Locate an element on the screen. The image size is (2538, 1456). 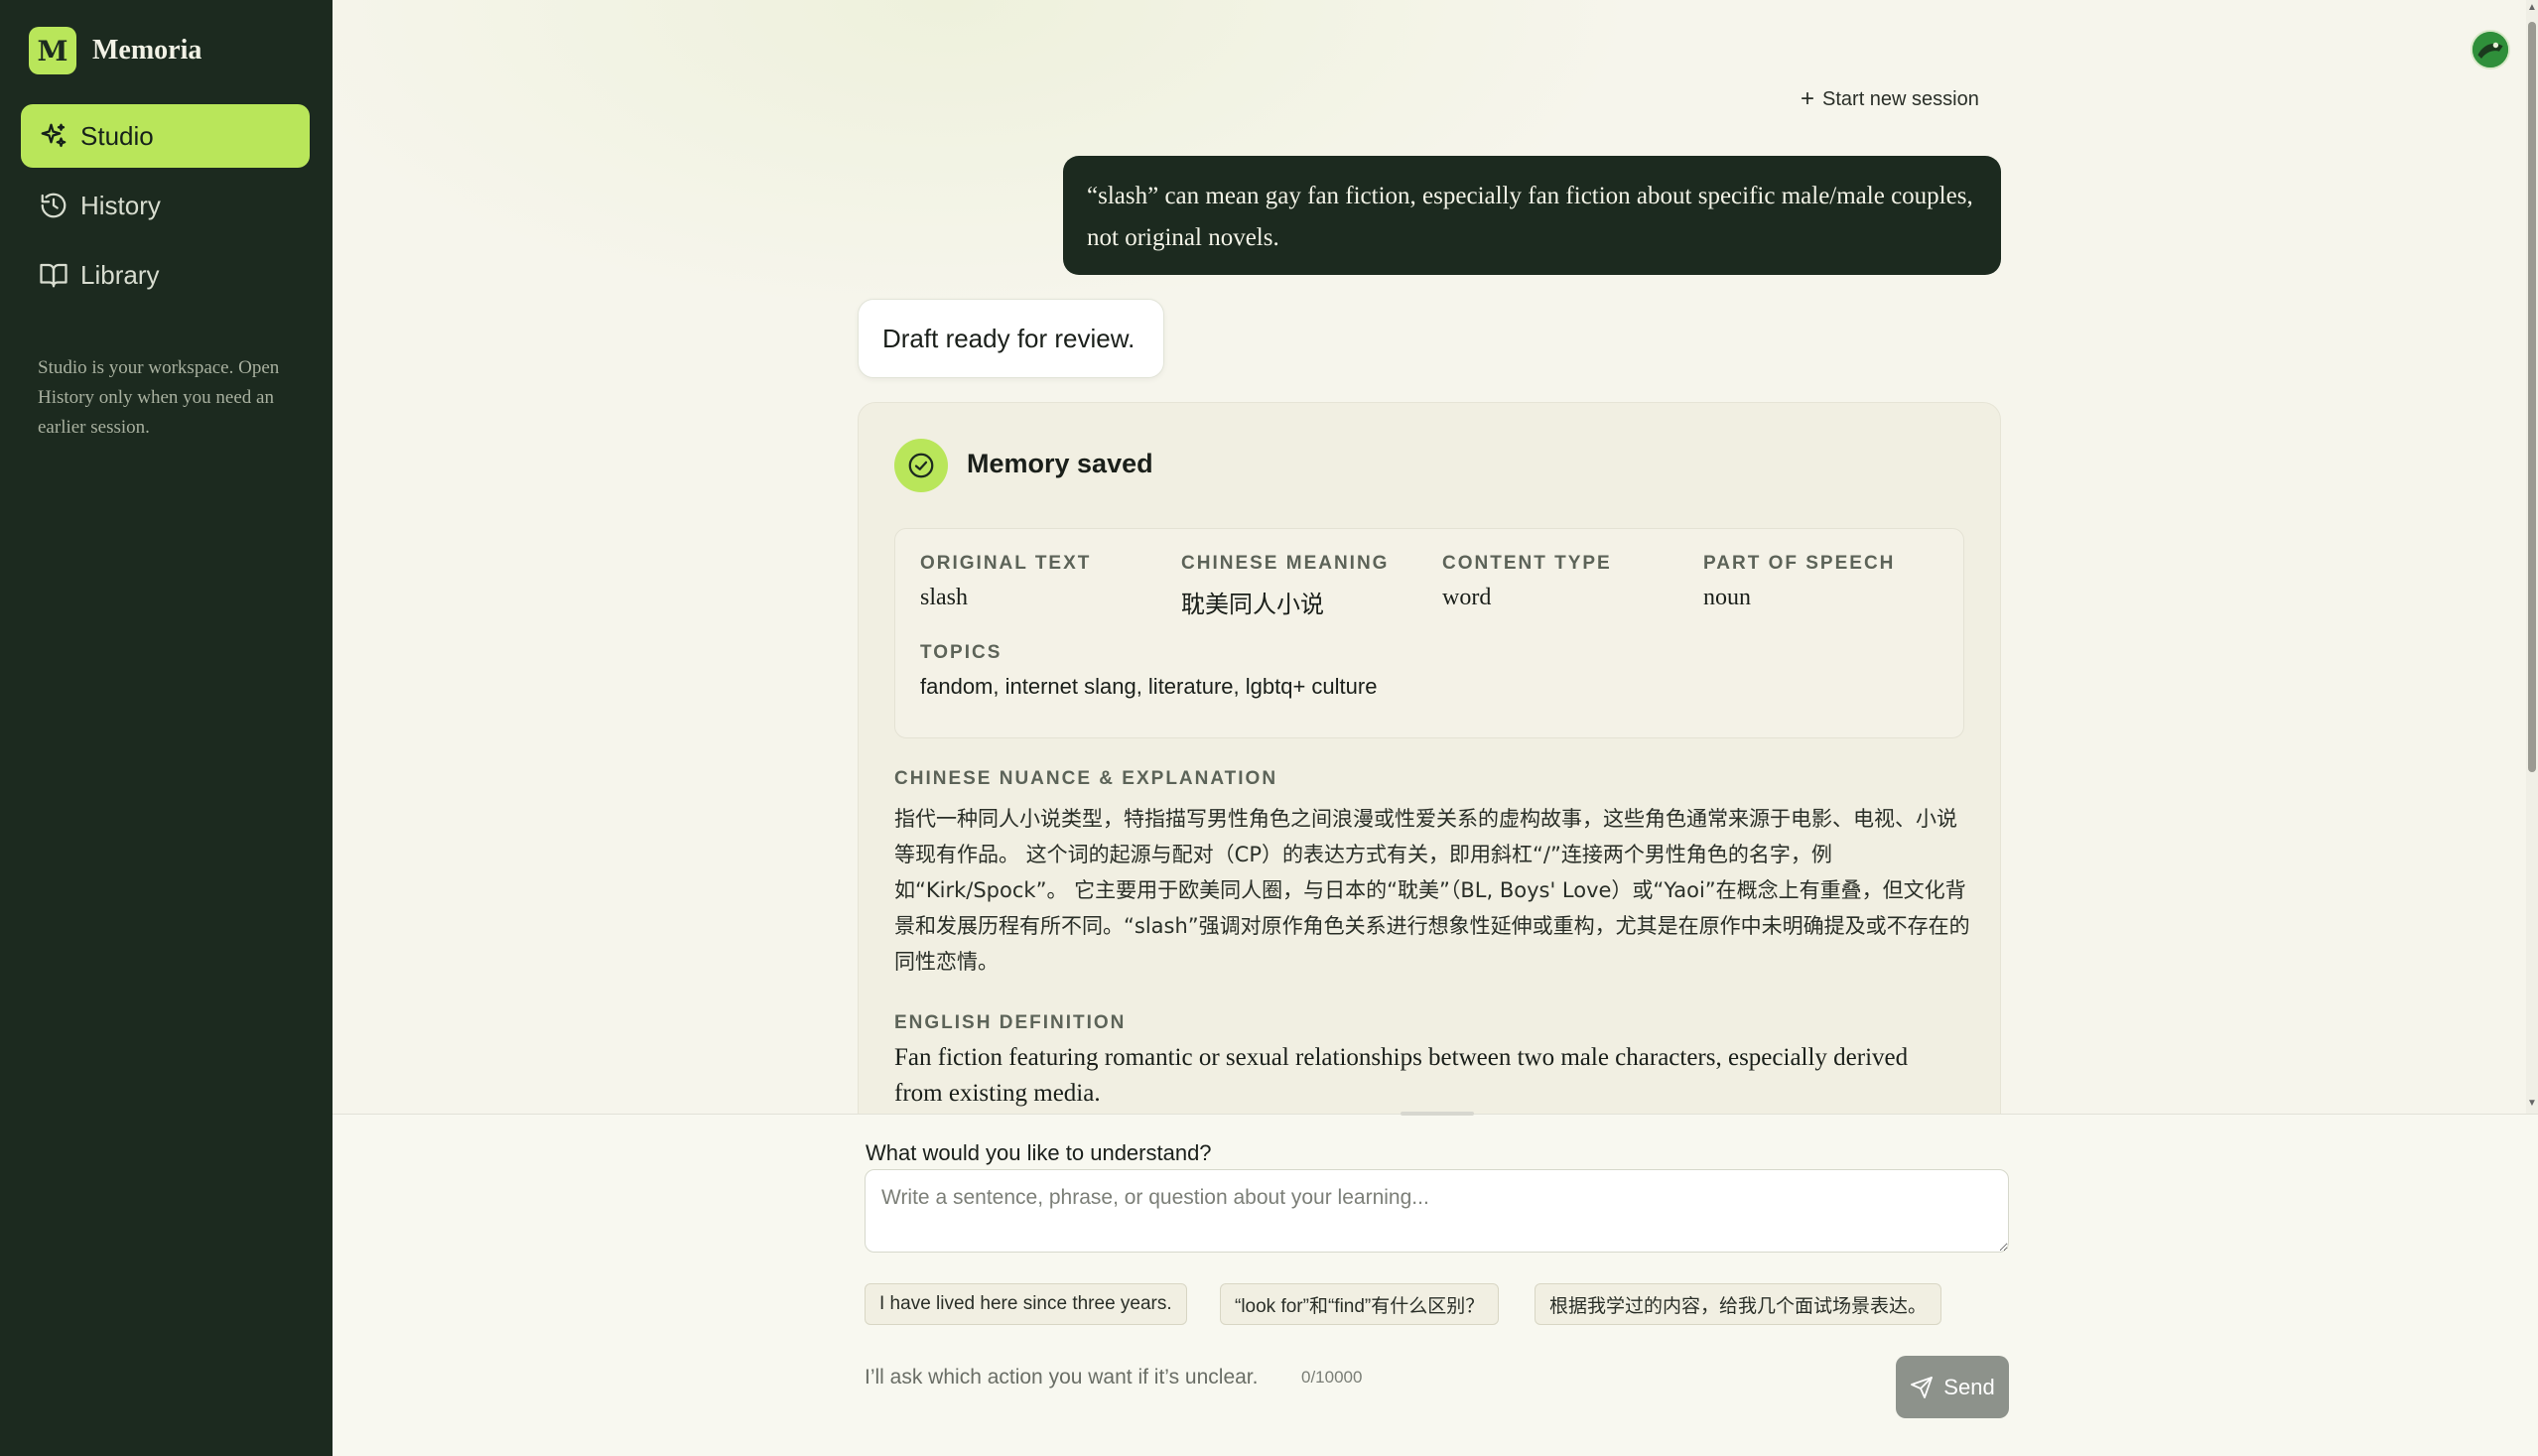
definition-label: ENGLISH DEFINITION is located at coordinates (1011, 1022).